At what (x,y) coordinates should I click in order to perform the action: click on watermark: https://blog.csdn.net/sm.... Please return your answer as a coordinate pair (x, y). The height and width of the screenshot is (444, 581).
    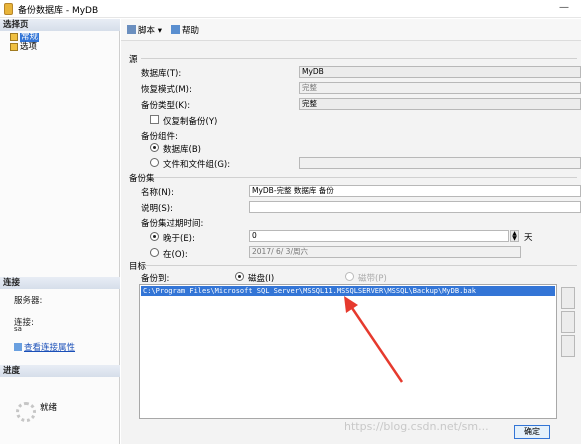
    Looking at the image, I should click on (416, 426).